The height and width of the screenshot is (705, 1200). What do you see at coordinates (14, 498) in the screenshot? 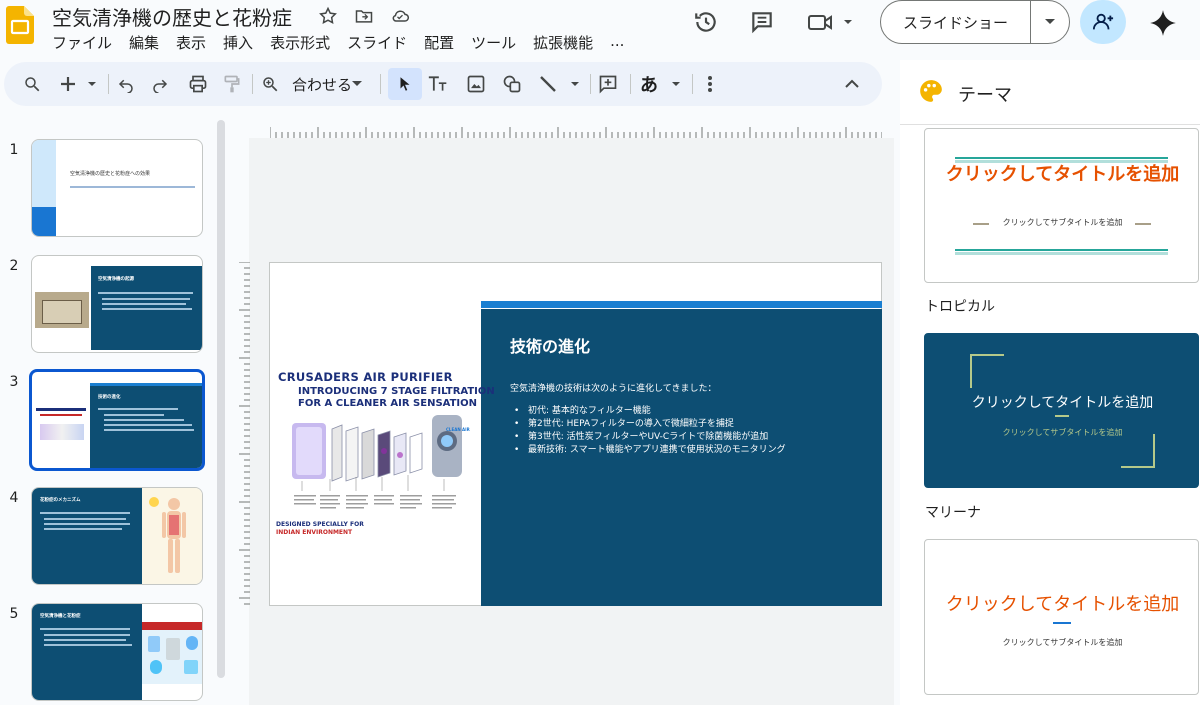
I see `slide-number: 4` at bounding box center [14, 498].